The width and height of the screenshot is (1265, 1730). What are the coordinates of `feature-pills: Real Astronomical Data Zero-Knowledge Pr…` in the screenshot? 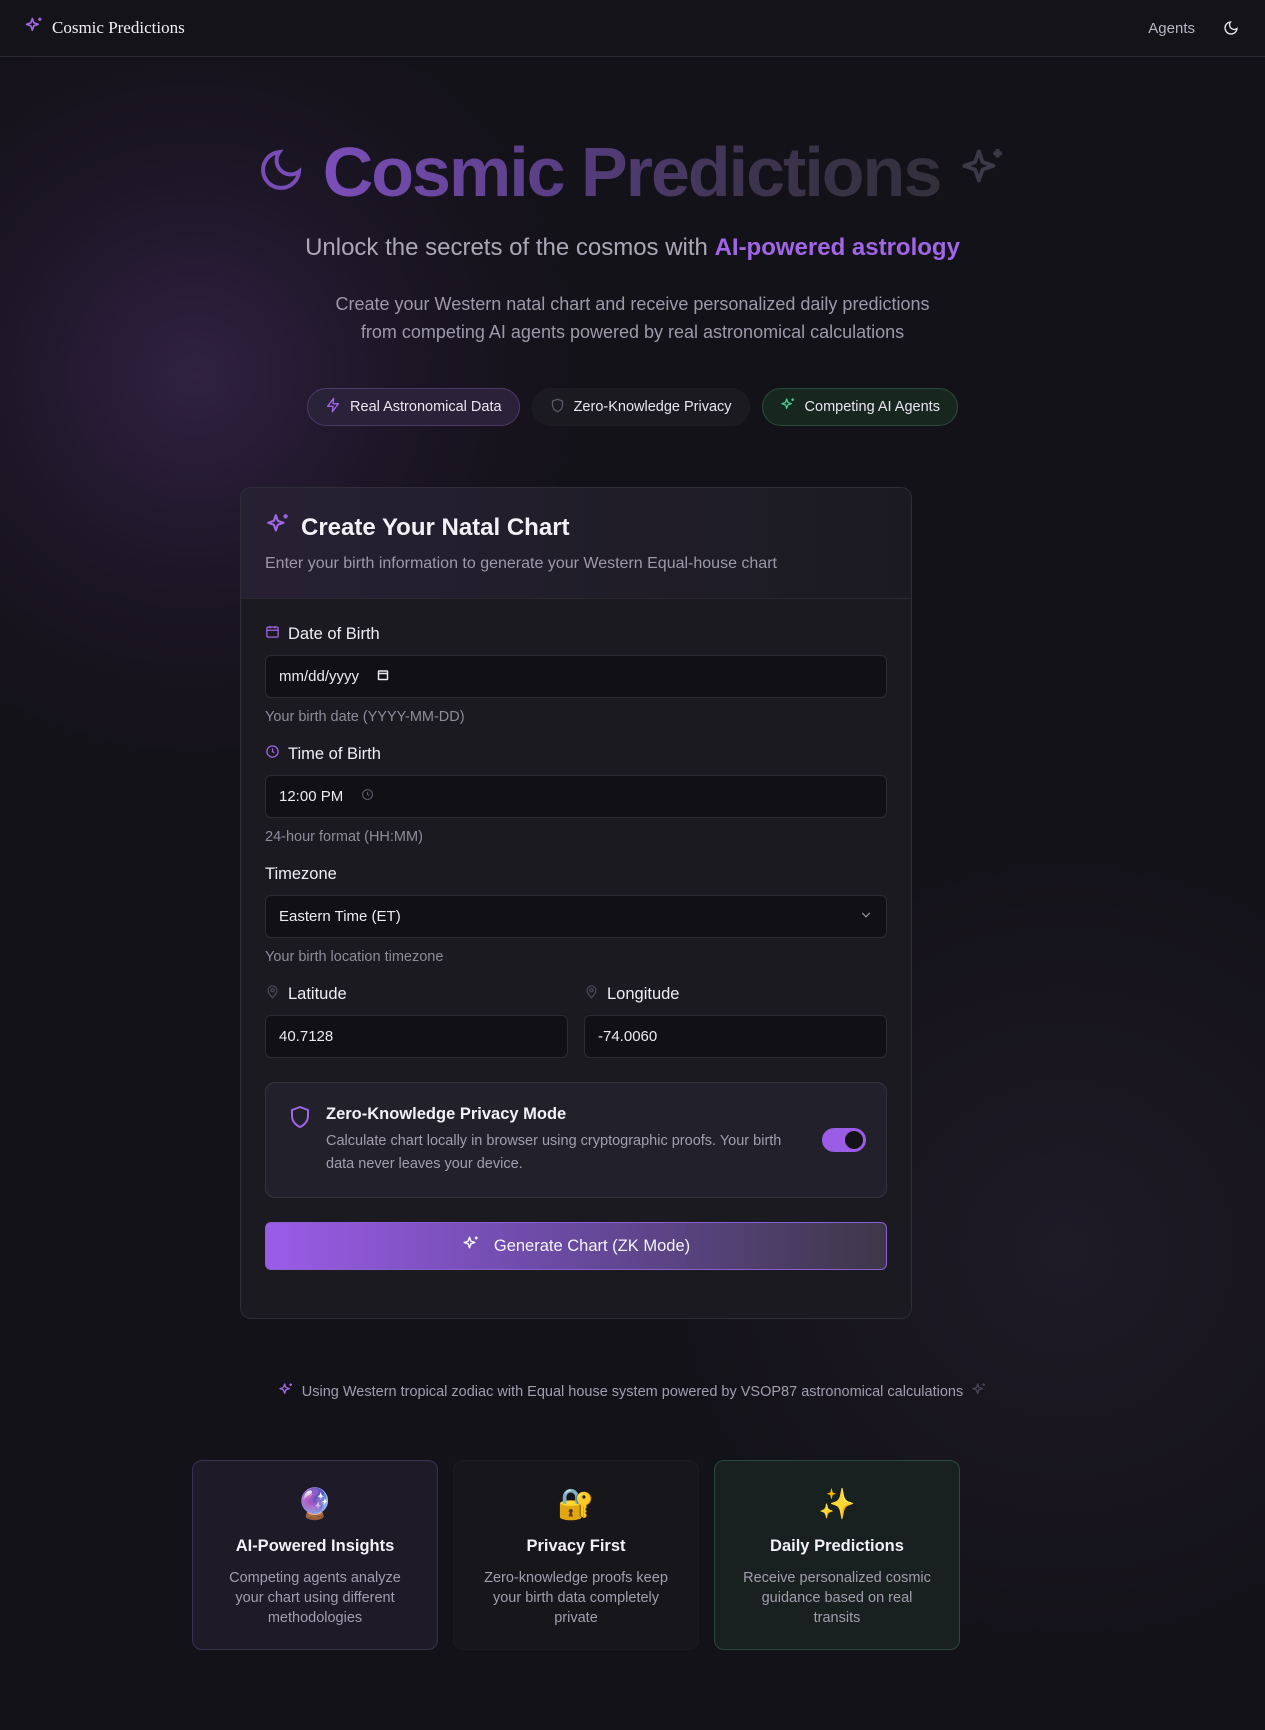 It's located at (632, 407).